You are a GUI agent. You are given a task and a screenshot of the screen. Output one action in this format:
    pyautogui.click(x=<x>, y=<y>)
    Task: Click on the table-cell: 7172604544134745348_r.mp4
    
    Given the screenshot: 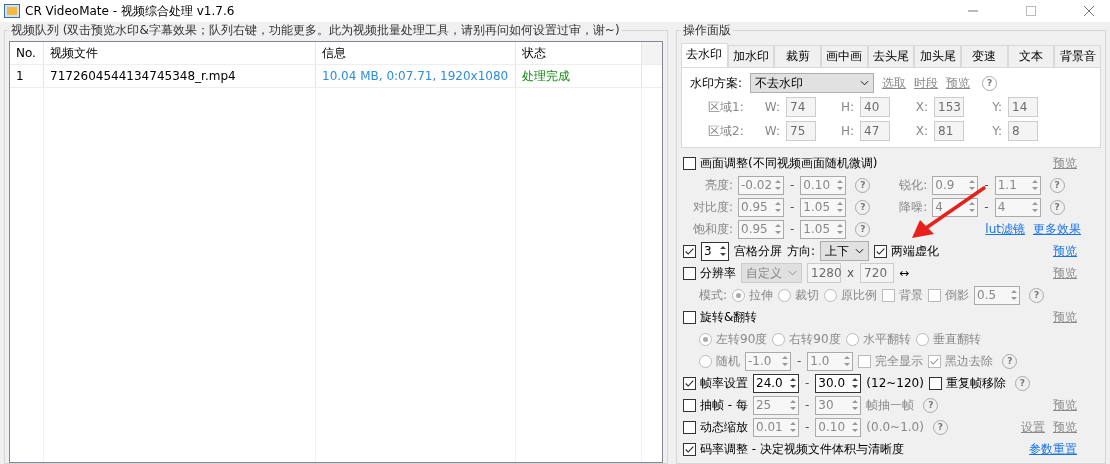 What is the action you would take?
    pyautogui.click(x=180, y=76)
    